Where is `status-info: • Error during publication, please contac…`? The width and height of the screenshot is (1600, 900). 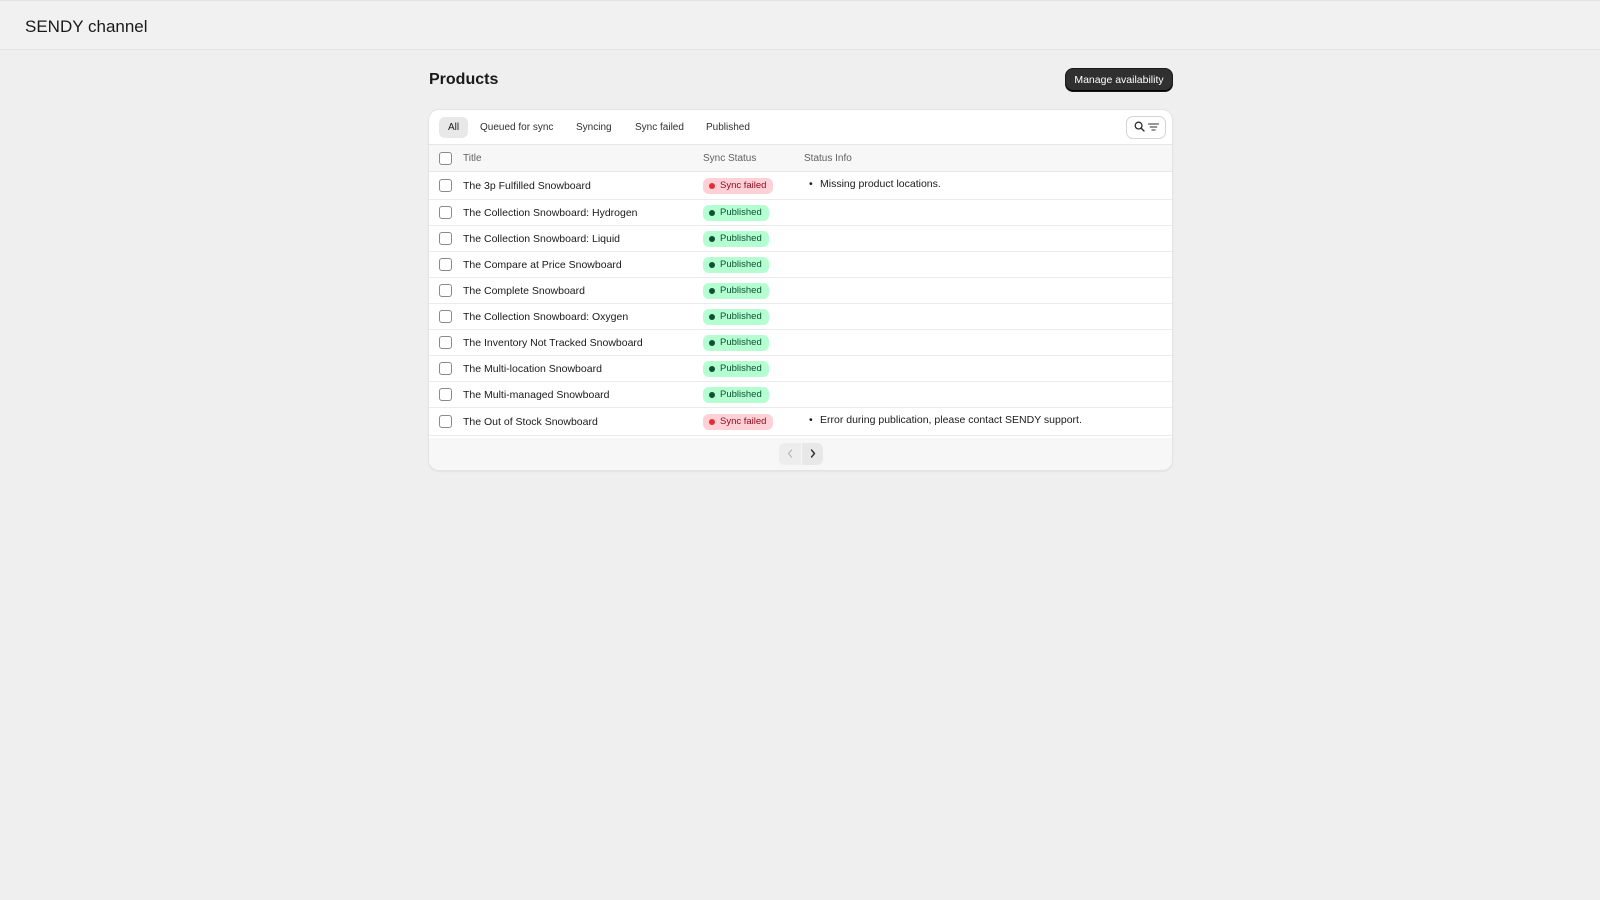
status-info: • Error during publication, please contac… is located at coordinates (945, 420).